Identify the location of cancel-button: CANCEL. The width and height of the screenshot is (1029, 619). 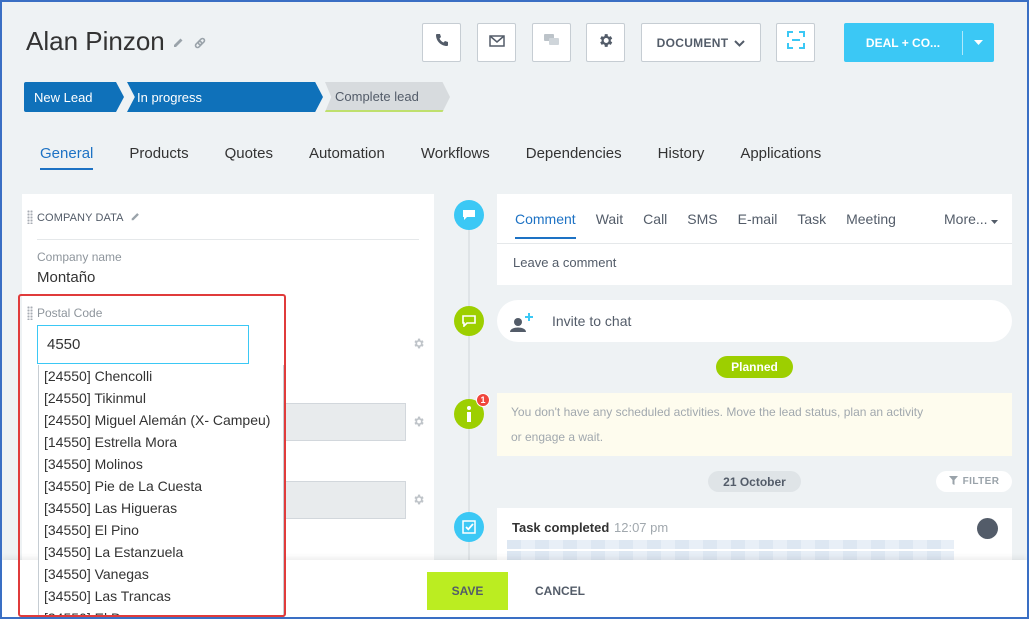
(560, 591).